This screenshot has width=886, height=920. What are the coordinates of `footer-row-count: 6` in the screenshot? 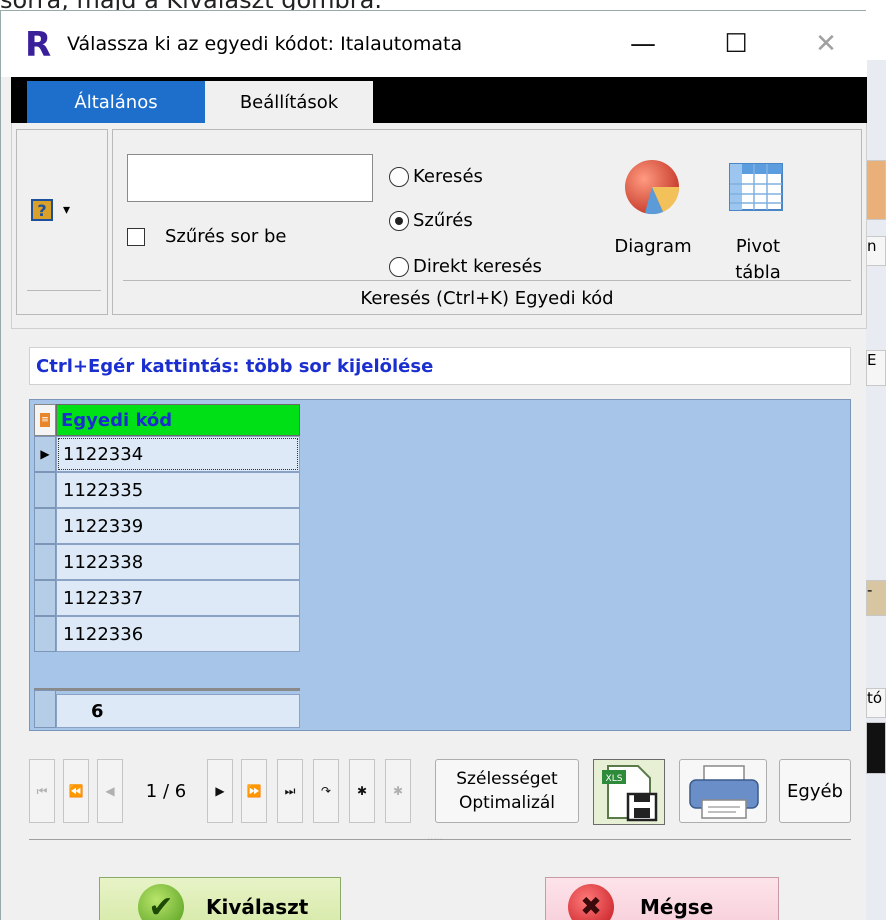 It's located at (178, 711).